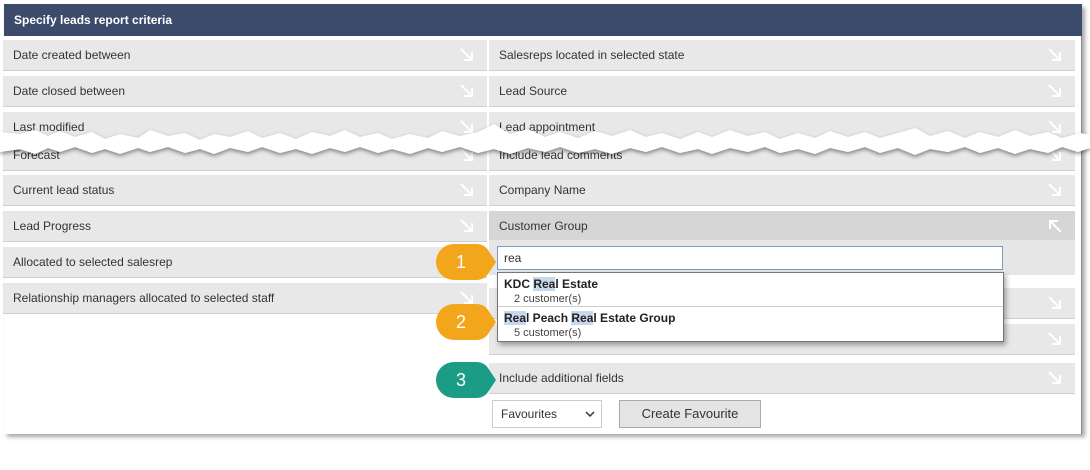 This screenshot has height=470, width=1090. Describe the element at coordinates (592, 55) in the screenshot. I see `criteria-label: Salesreps located in selected state` at that location.